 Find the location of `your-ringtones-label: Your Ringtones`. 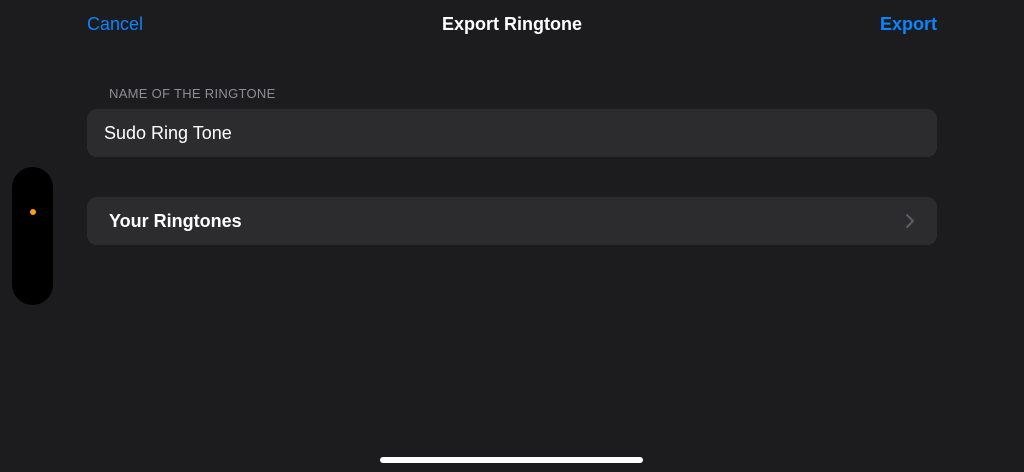

your-ringtones-label: Your Ringtones is located at coordinates (175, 221).